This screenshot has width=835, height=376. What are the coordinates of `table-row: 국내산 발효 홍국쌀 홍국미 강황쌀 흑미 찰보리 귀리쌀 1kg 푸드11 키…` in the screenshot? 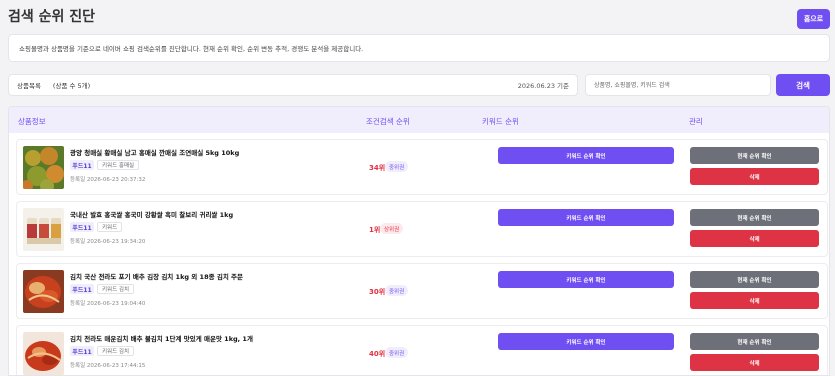 It's located at (422, 229).